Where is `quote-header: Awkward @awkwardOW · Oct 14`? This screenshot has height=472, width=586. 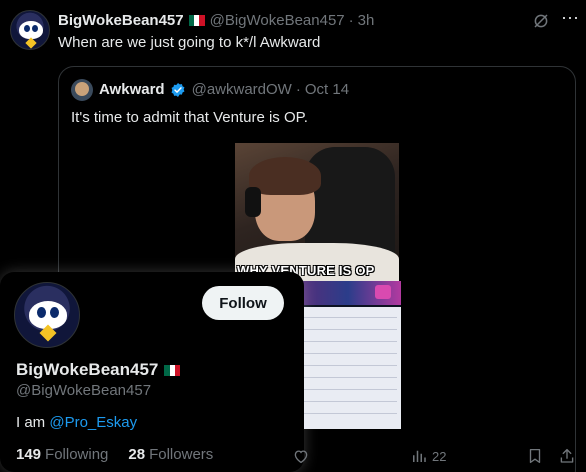 quote-header: Awkward @awkwardOW · Oct 14 is located at coordinates (224, 89).